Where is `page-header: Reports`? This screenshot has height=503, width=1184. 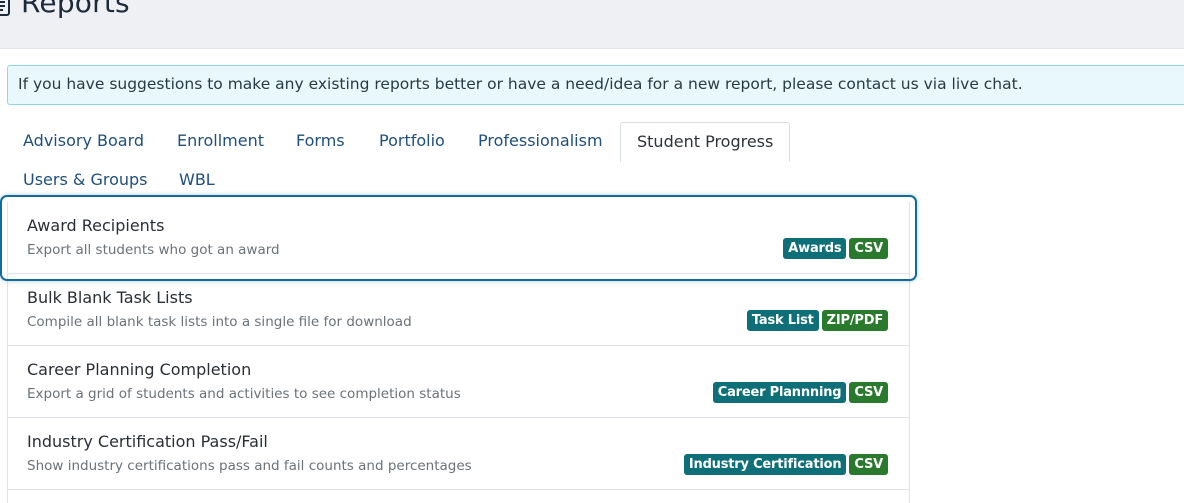 page-header: Reports is located at coordinates (592, 24).